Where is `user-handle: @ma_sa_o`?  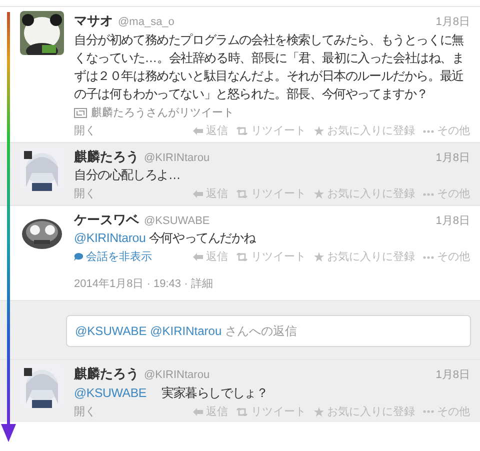
user-handle: @ma_sa_o is located at coordinates (146, 22).